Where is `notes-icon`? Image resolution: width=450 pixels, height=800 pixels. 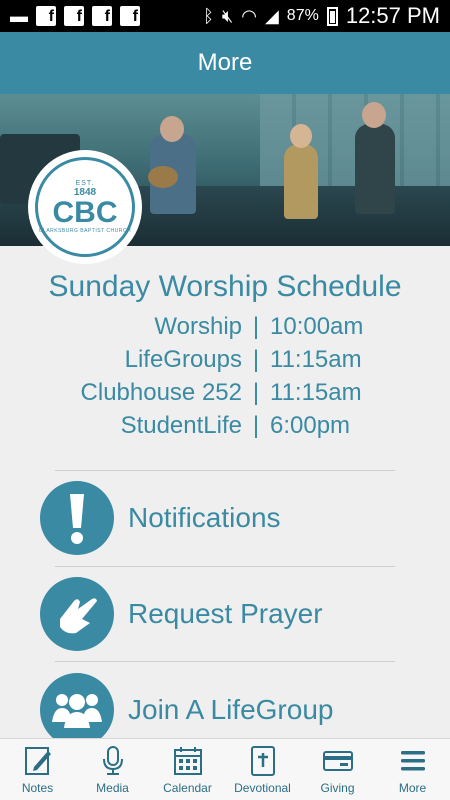
notes-icon is located at coordinates (37, 761).